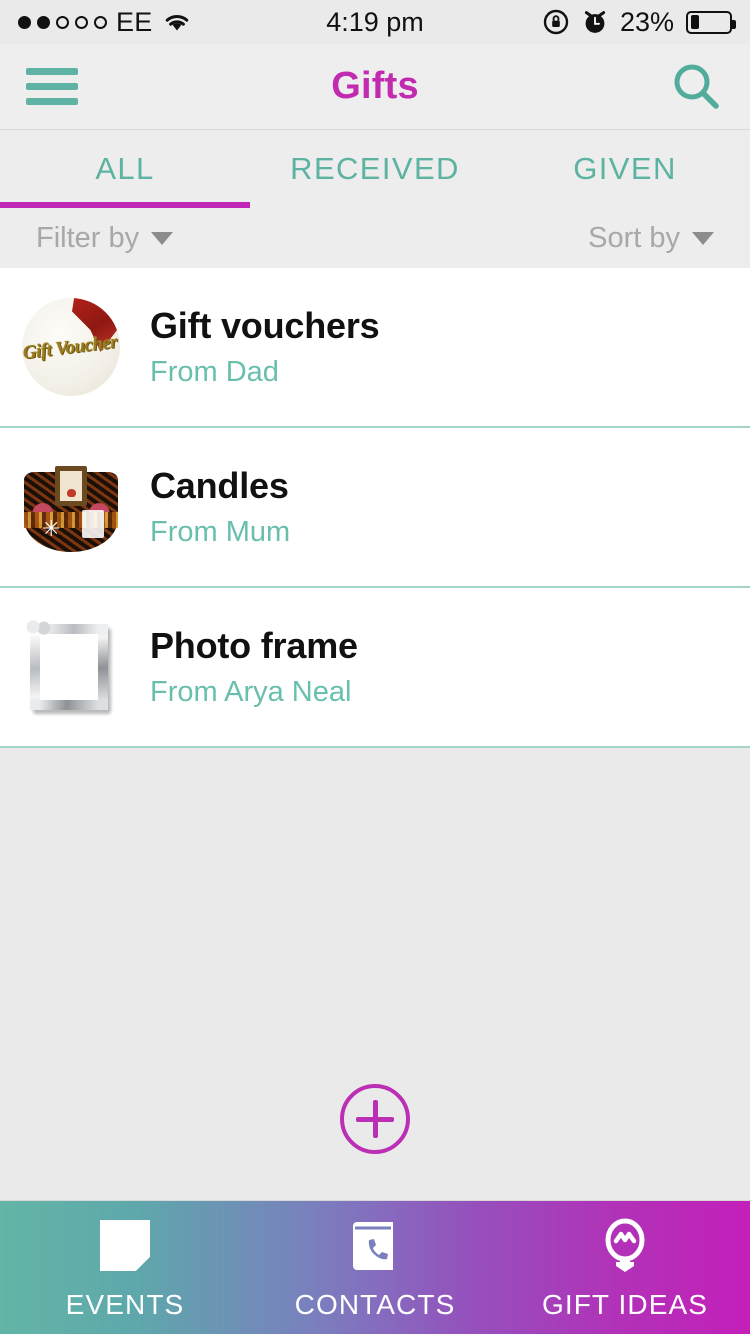  I want to click on wifi-icon, so click(177, 22).